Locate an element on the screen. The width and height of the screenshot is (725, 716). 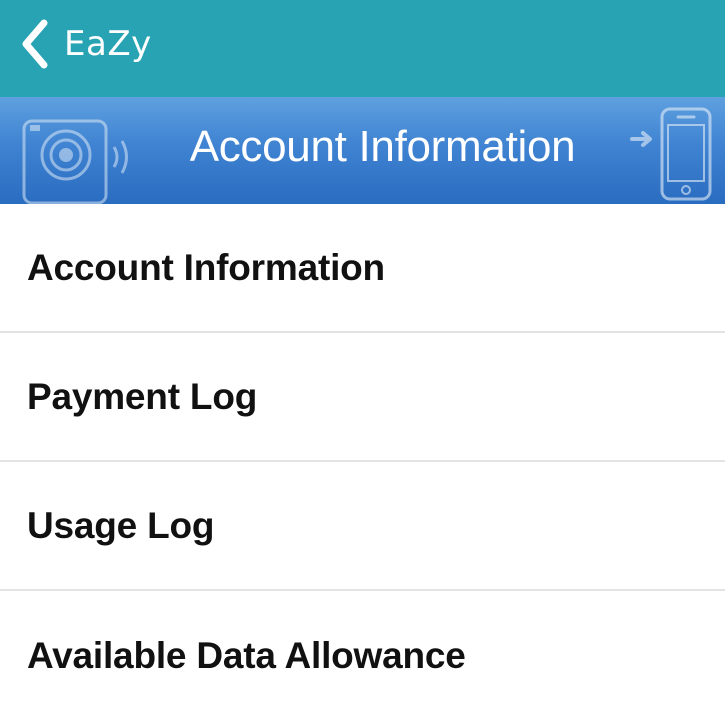
menu-item-label: Account Information is located at coordinates (206, 267).